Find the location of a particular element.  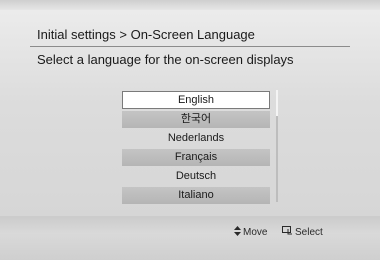

language-list-scrollbar is located at coordinates (277, 146).